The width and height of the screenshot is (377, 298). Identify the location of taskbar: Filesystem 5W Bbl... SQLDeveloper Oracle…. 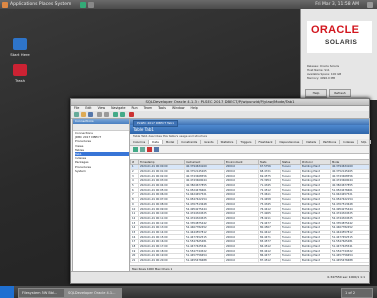
(188, 292).